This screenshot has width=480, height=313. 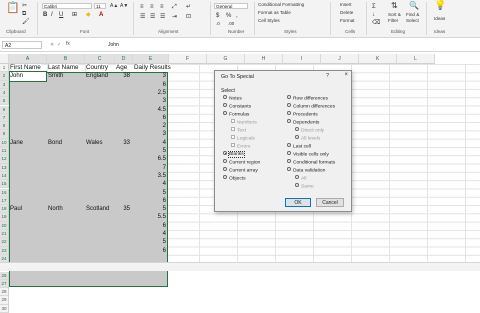 I want to click on table-header-cell: First Name, so click(x=25, y=68).